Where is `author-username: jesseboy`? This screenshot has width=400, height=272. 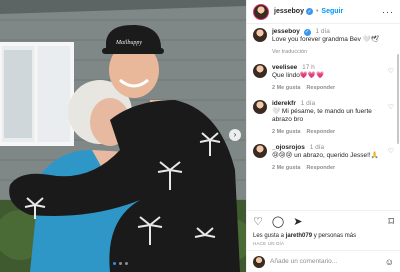
author-username: jesseboy is located at coordinates (289, 11).